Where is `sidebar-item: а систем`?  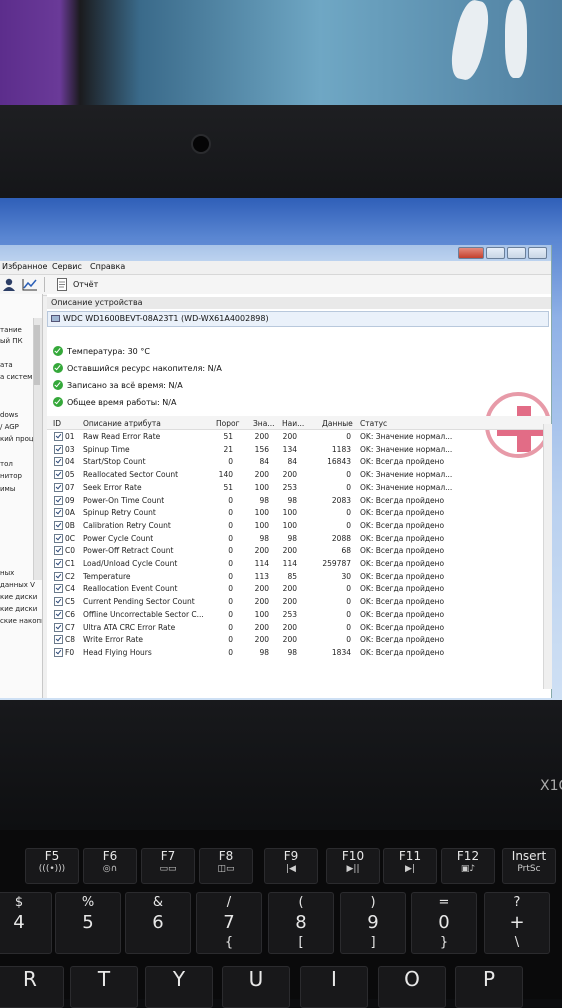 sidebar-item: а систем is located at coordinates (16, 377).